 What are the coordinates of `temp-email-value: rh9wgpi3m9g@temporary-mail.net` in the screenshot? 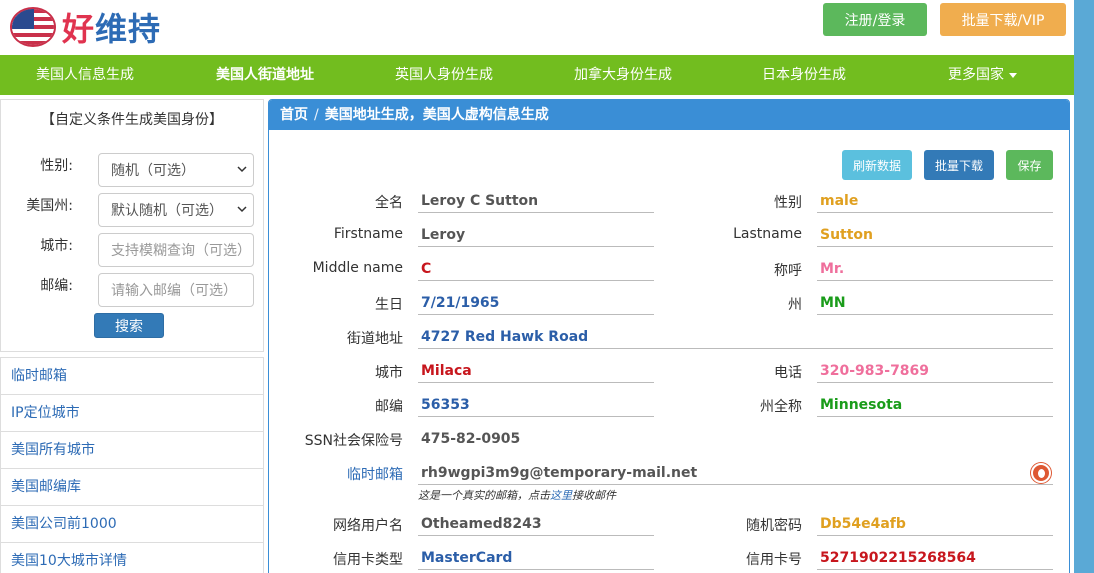 It's located at (735, 473).